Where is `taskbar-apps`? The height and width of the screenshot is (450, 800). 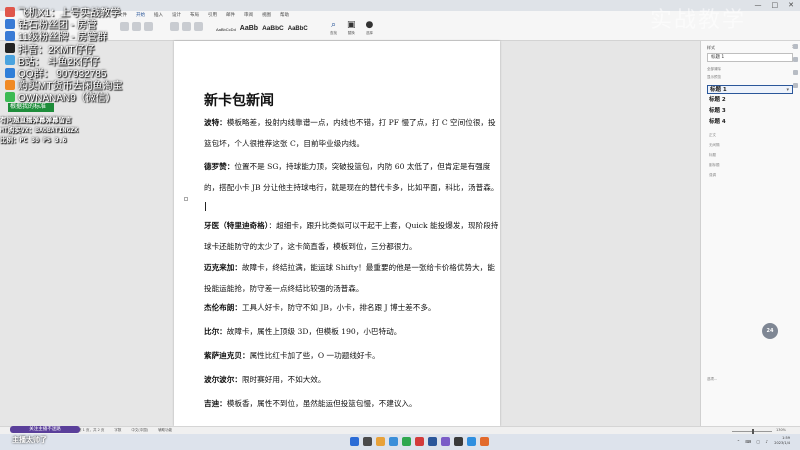 taskbar-apps is located at coordinates (419, 441).